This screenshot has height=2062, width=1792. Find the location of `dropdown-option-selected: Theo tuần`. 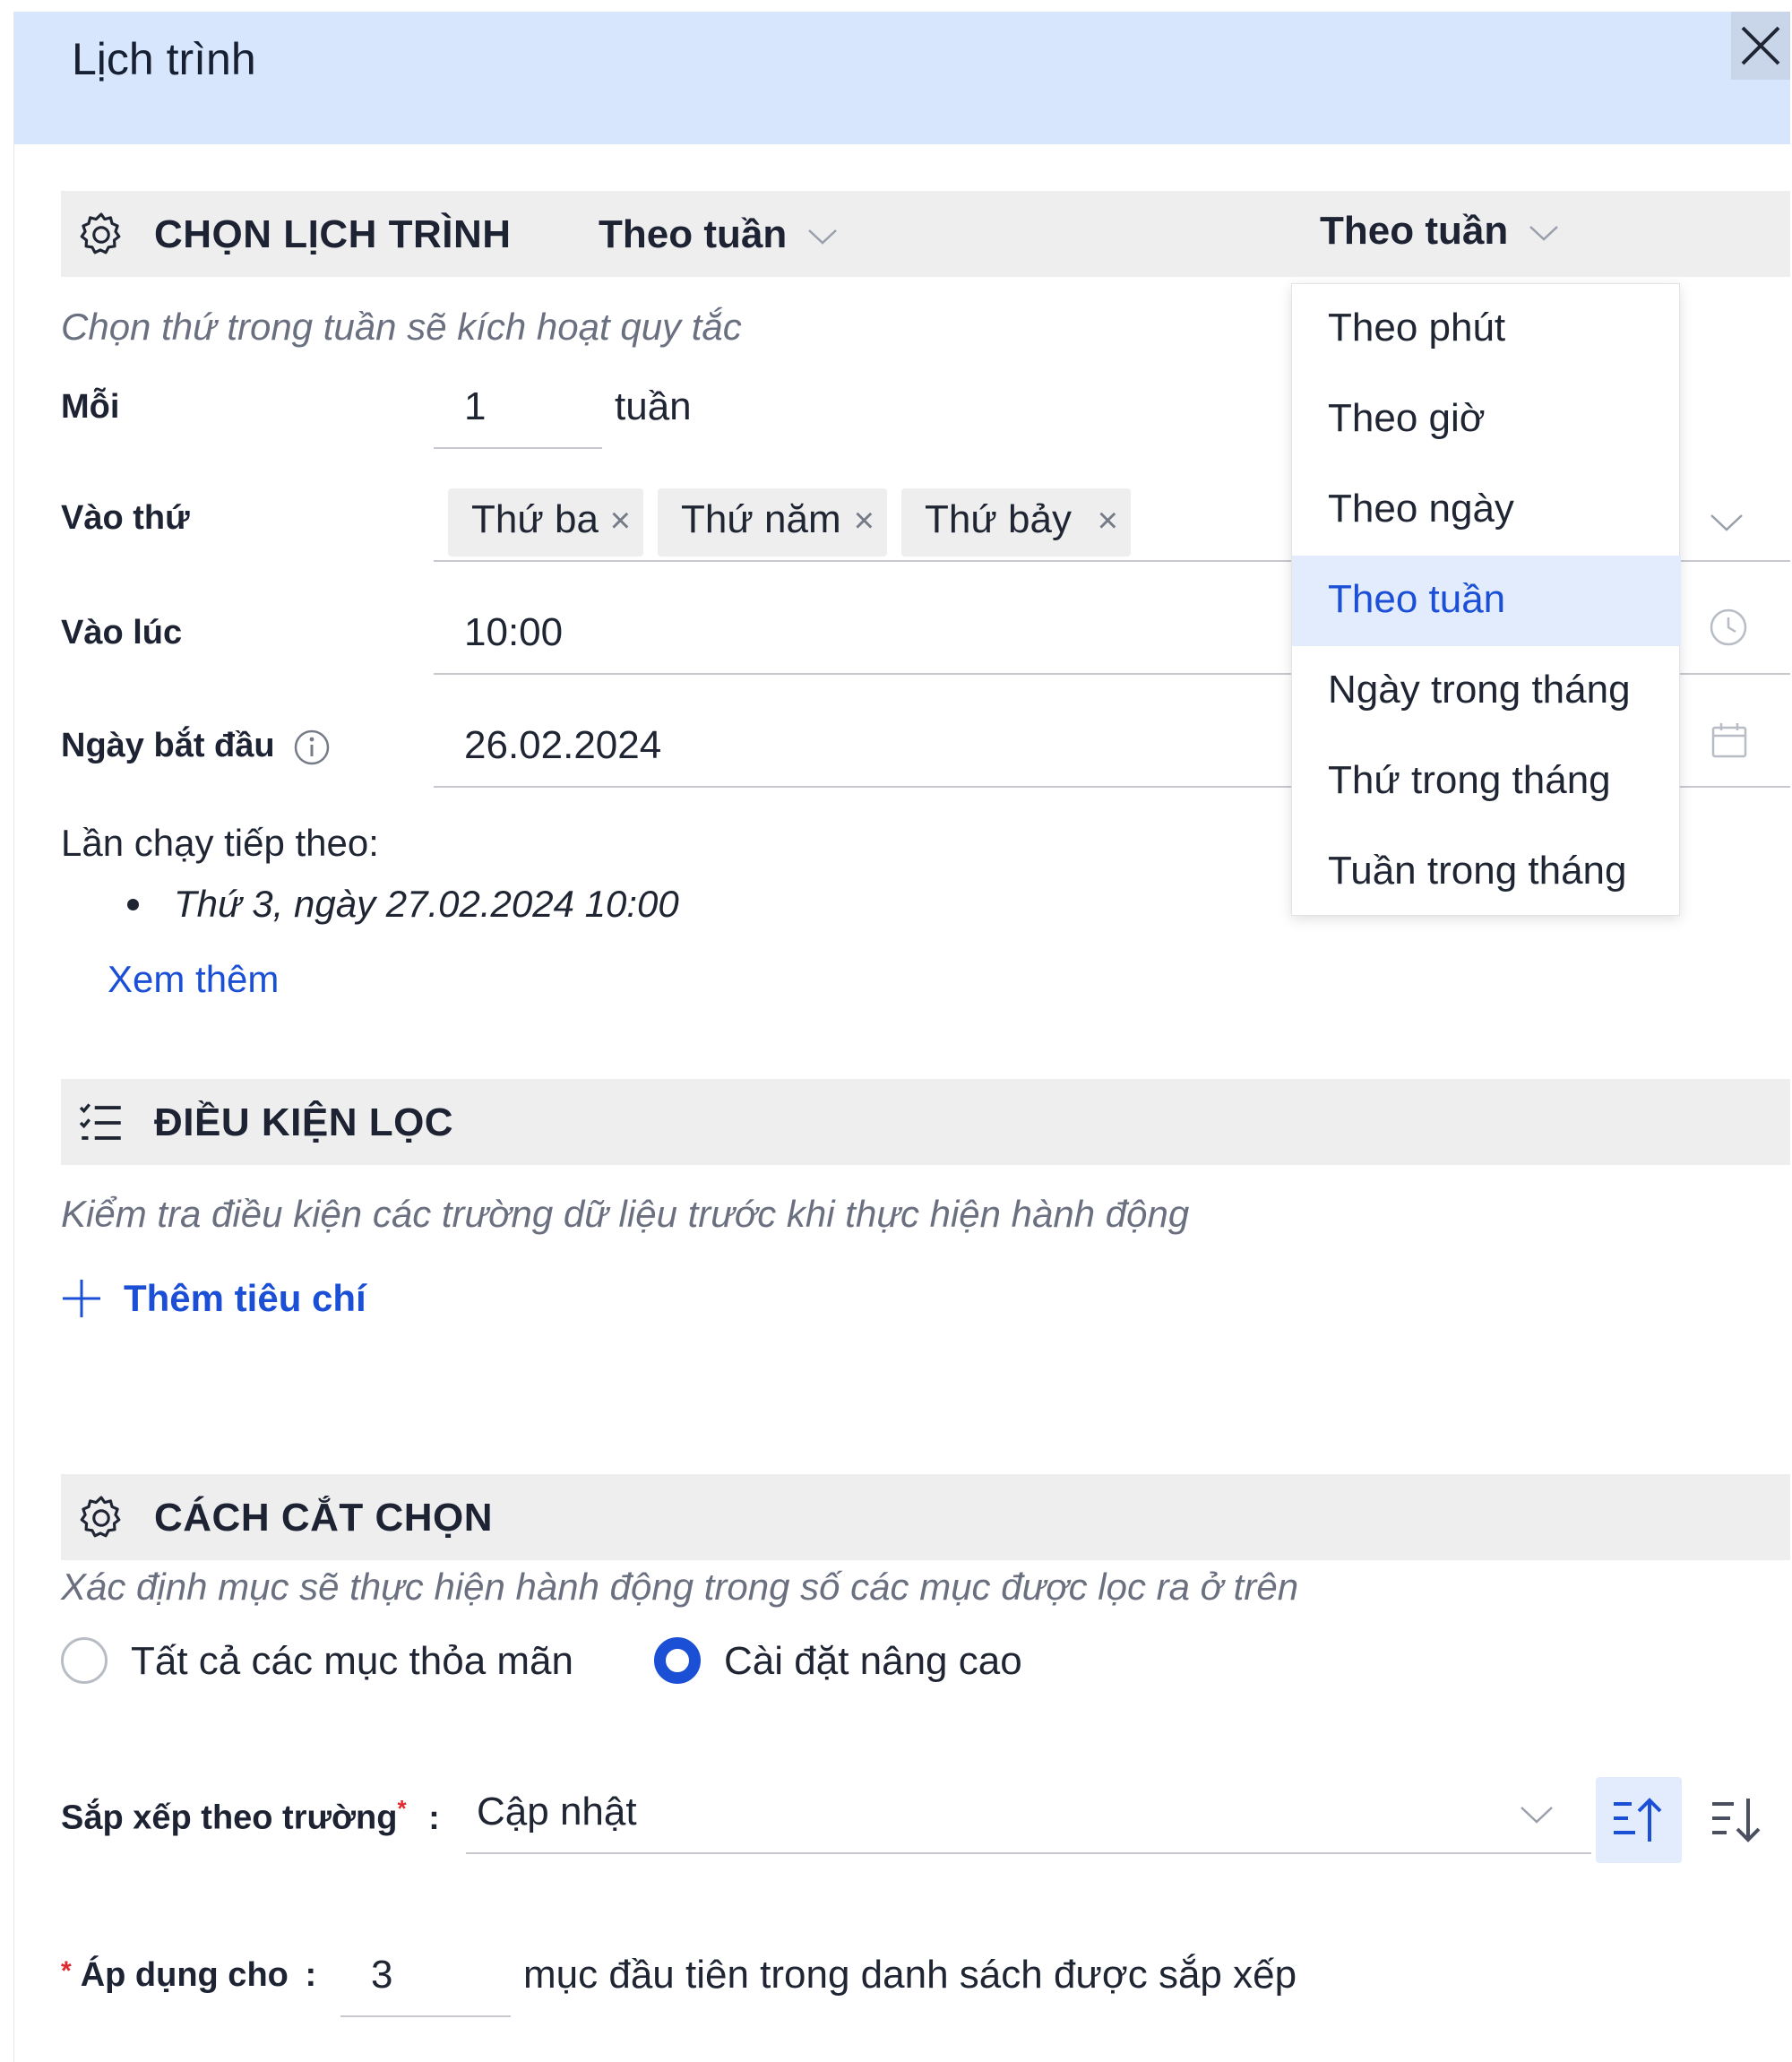

dropdown-option-selected: Theo tuần is located at coordinates (1487, 601).